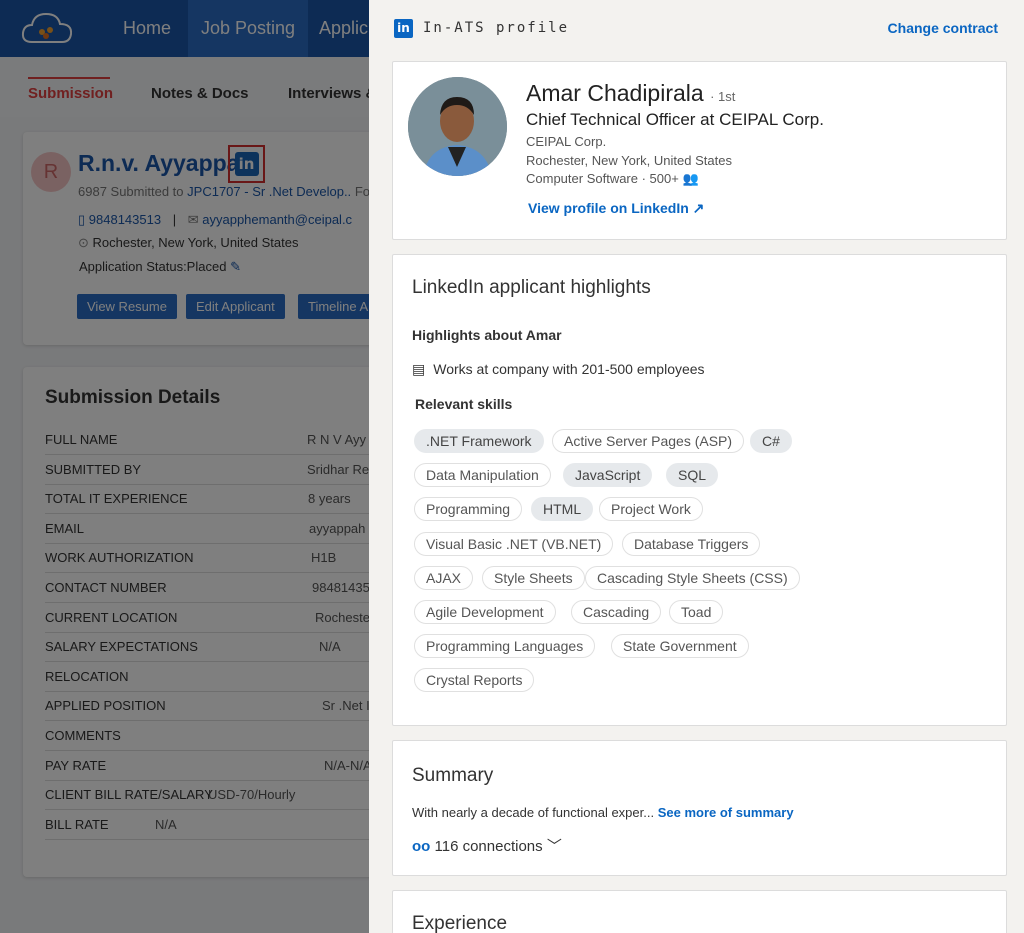 The height and width of the screenshot is (933, 1024). Describe the element at coordinates (419, 369) in the screenshot. I see `building-icon: ▤` at that location.